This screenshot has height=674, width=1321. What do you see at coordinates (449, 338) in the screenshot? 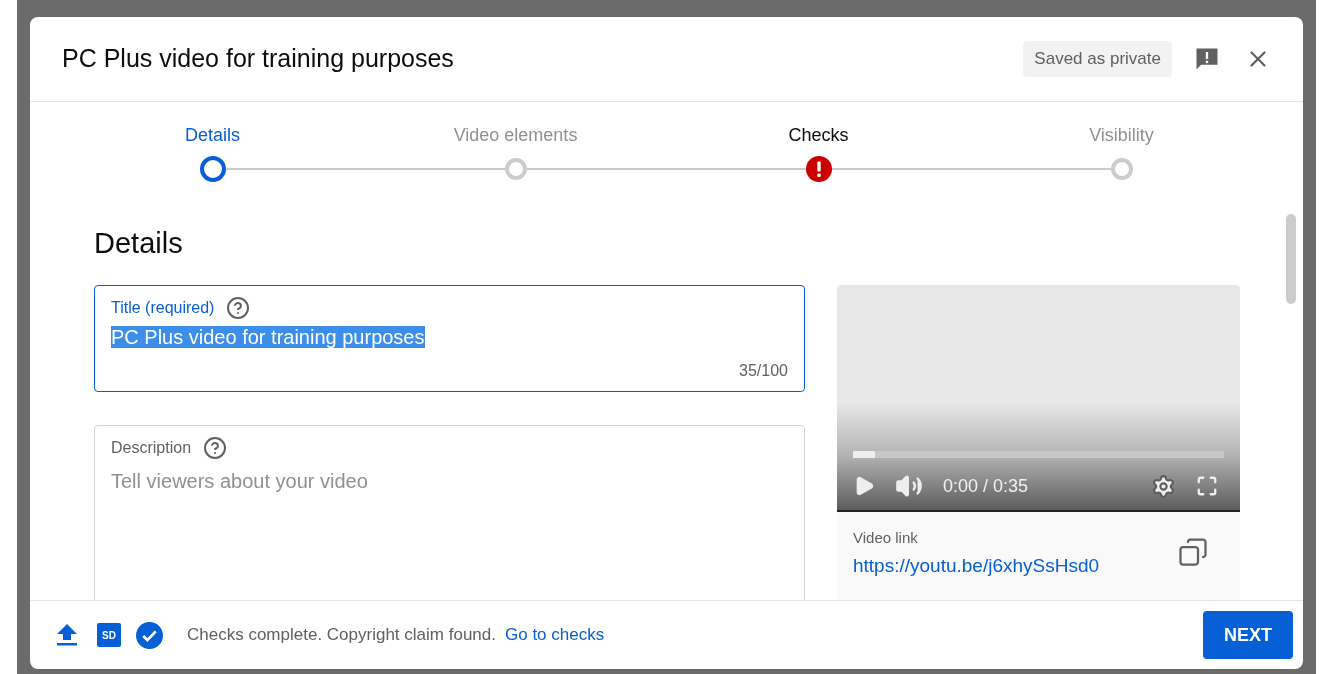
I see `title-field: Title (required) PC Plus video for training purposes 35/100` at bounding box center [449, 338].